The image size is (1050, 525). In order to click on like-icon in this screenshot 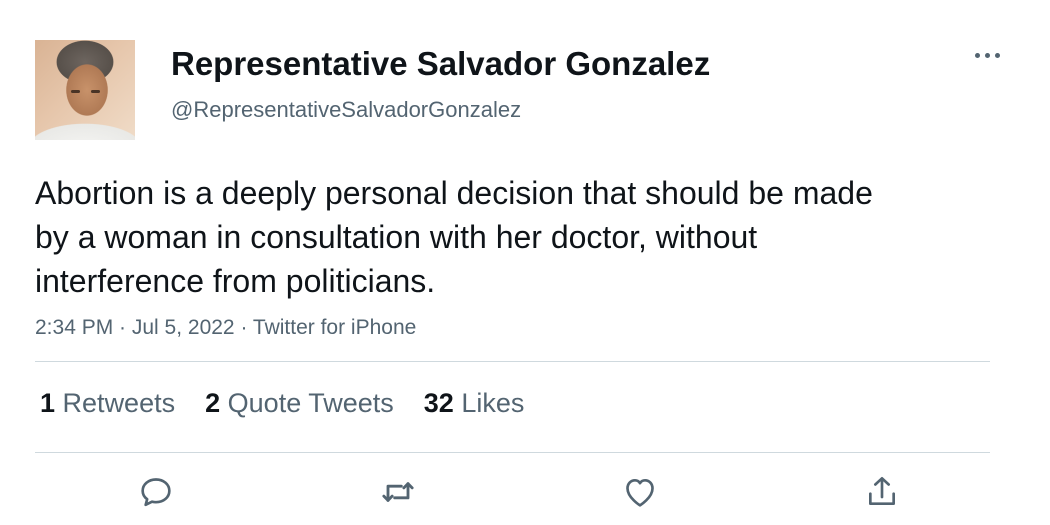, I will do `click(640, 493)`.